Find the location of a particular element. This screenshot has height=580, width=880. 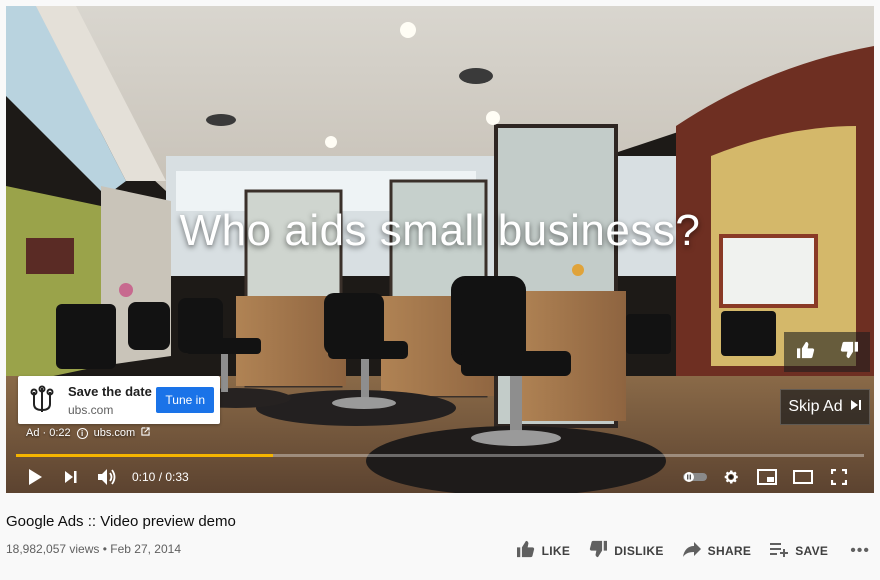

video-title: Google Ads :: Video preview demo is located at coordinates (121, 521).